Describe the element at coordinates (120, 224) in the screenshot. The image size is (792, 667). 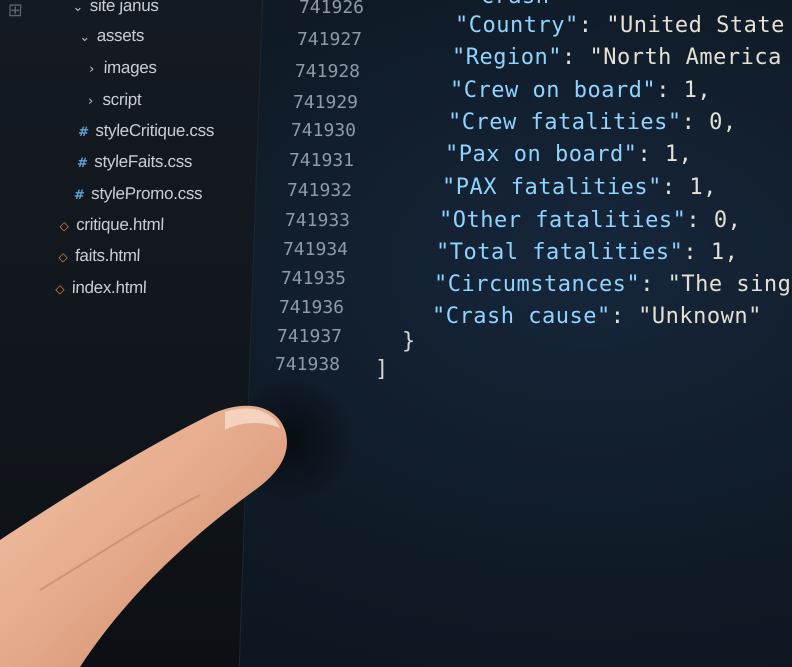
I see `tree-label: critique.html` at that location.